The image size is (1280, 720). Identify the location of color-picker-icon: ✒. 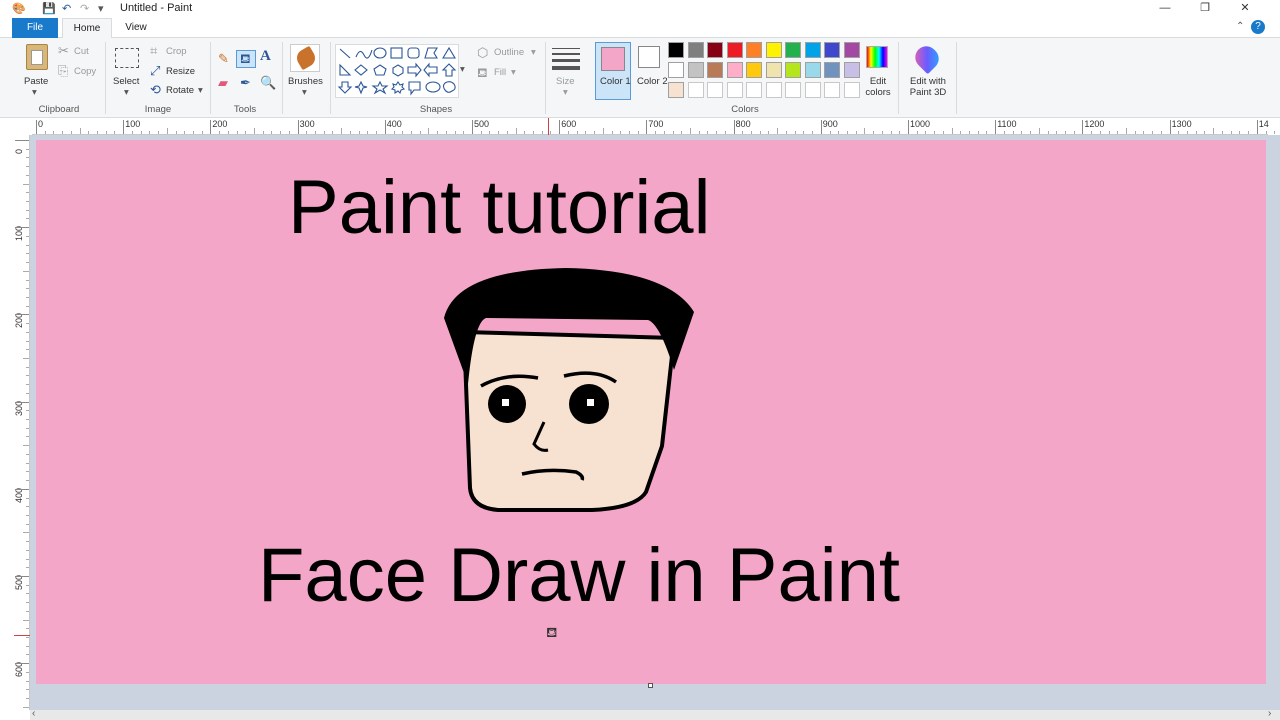
(245, 83).